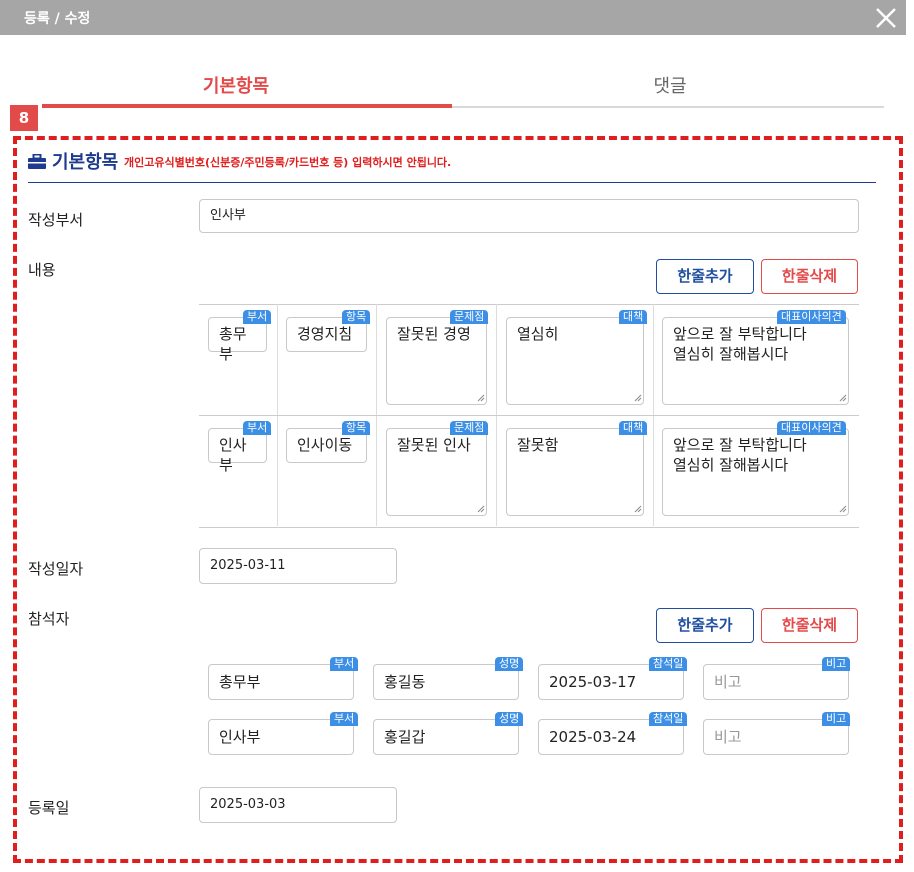 Image resolution: width=914 pixels, height=872 pixels. What do you see at coordinates (247, 106) in the screenshot?
I see `active-tab-indicator` at bounding box center [247, 106].